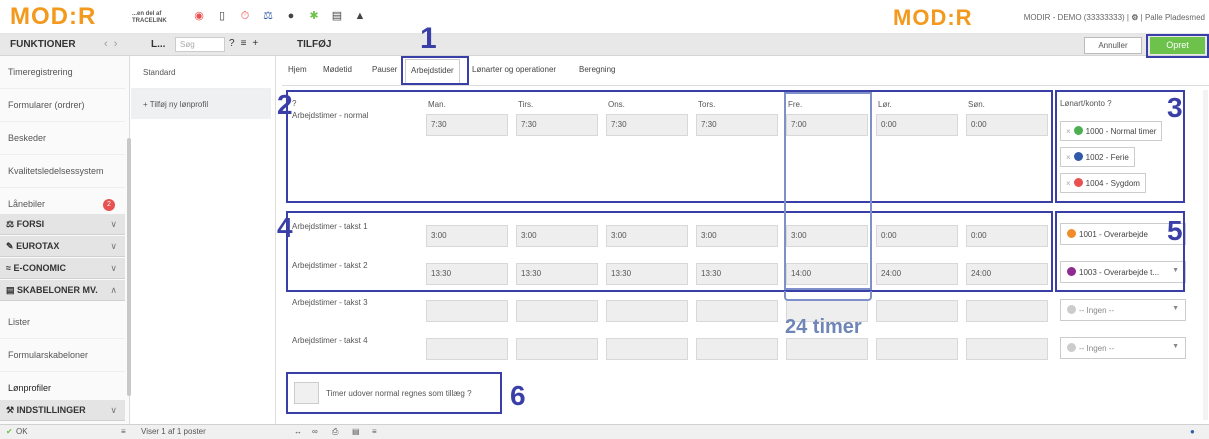 The width and height of the screenshot is (1209, 439). Describe the element at coordinates (467, 349) in the screenshot. I see `takst4-mon-input` at that location.